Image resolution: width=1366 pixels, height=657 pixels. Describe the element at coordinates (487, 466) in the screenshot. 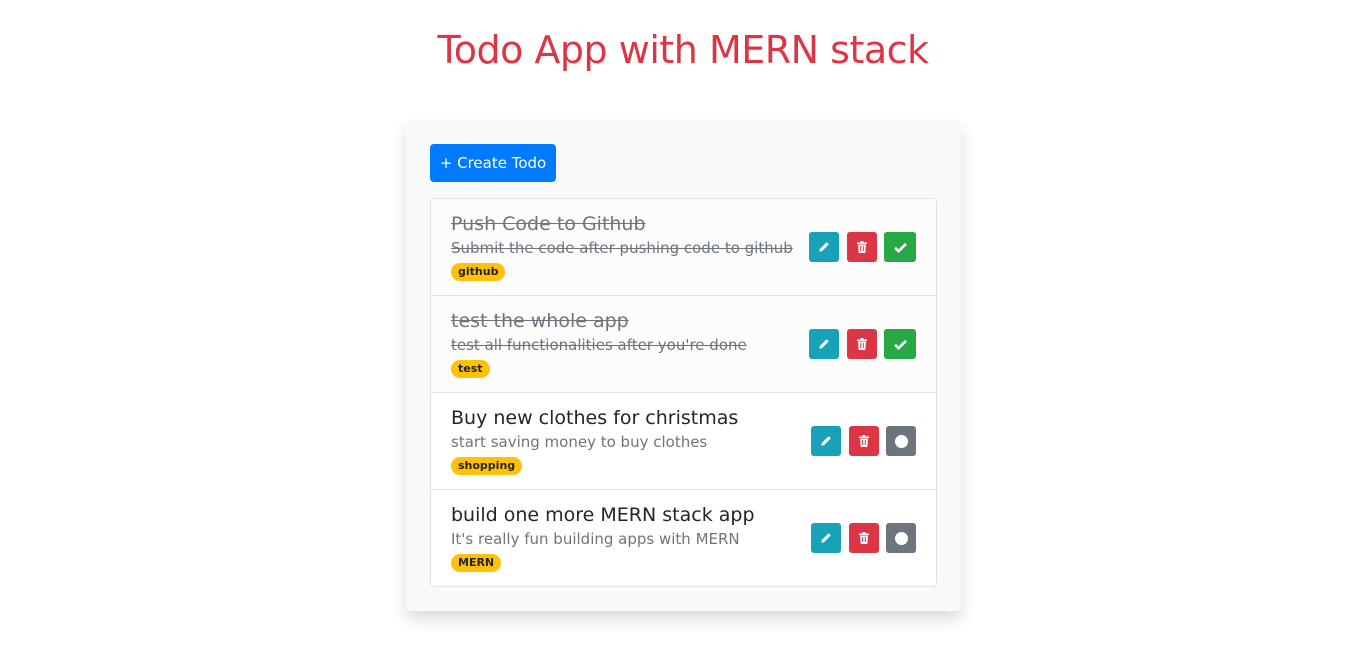

I see `todo-tag-badge: shopping` at that location.